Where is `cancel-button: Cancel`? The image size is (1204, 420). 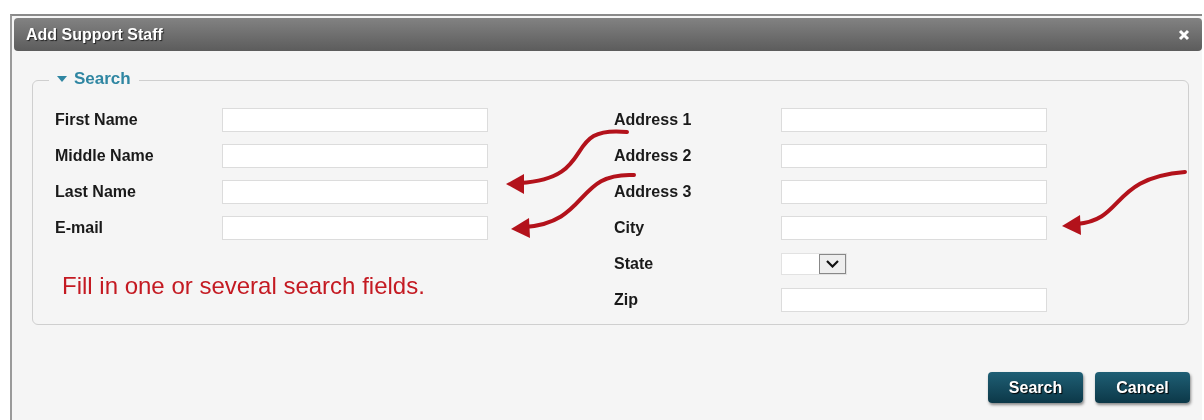
cancel-button: Cancel is located at coordinates (1142, 387).